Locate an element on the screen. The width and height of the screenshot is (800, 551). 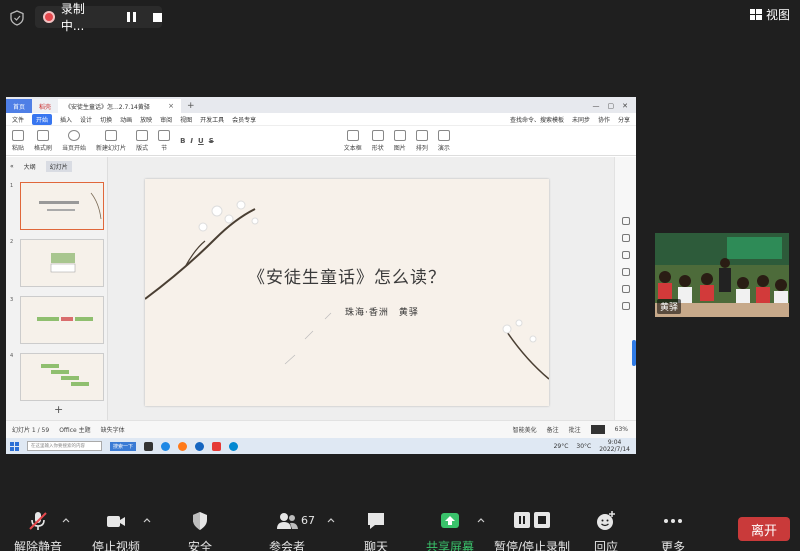
thumb-art is located at coordinates (65, 319).